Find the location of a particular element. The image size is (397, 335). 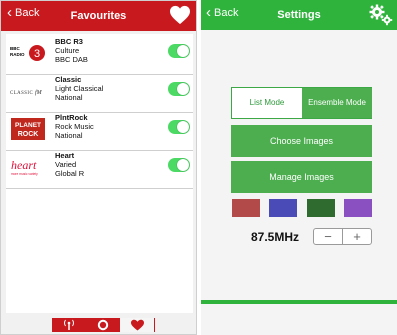

heart-logo: heart more music variety is located at coordinates (24, 167).